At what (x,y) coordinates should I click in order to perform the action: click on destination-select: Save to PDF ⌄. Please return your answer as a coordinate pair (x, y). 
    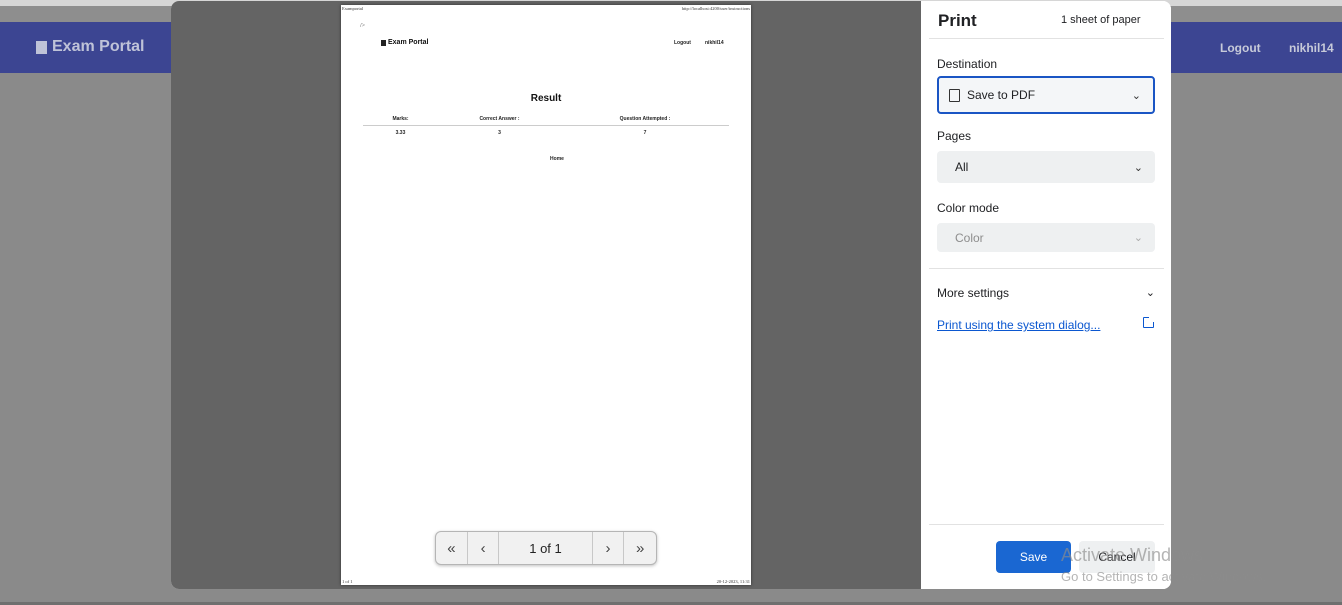
    Looking at the image, I should click on (1046, 95).